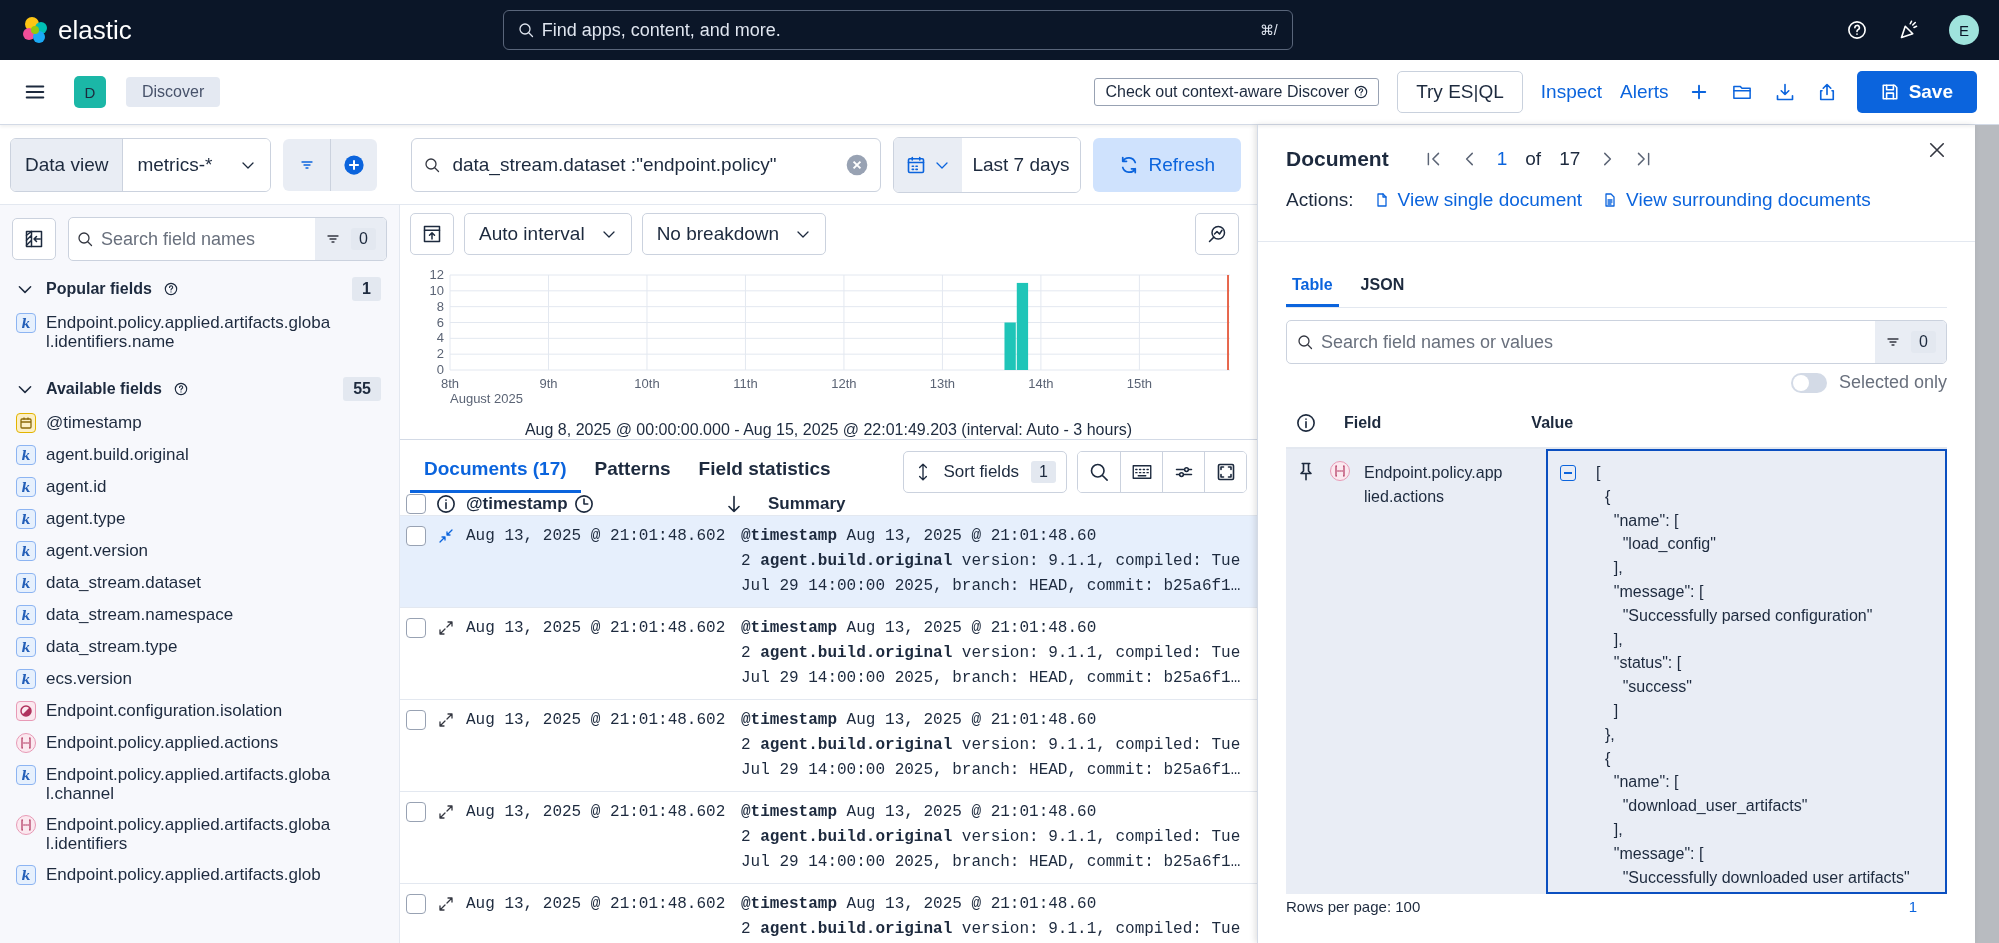 Image resolution: width=1999 pixels, height=943 pixels. Describe the element at coordinates (647, 383) in the screenshot. I see `x-tick-label: 10th` at that location.